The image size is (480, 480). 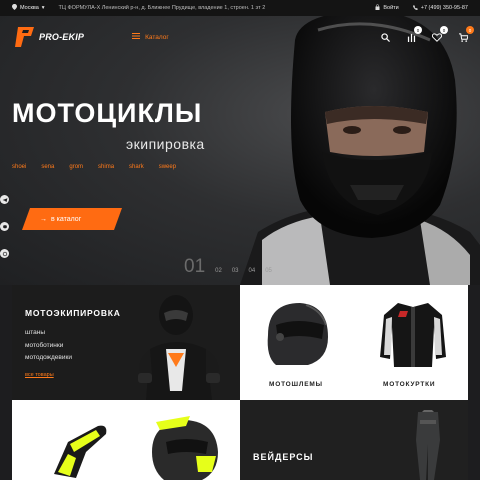 I want to click on main-header: PRO-EKIP Каталог 0 0 0, so click(x=240, y=37).